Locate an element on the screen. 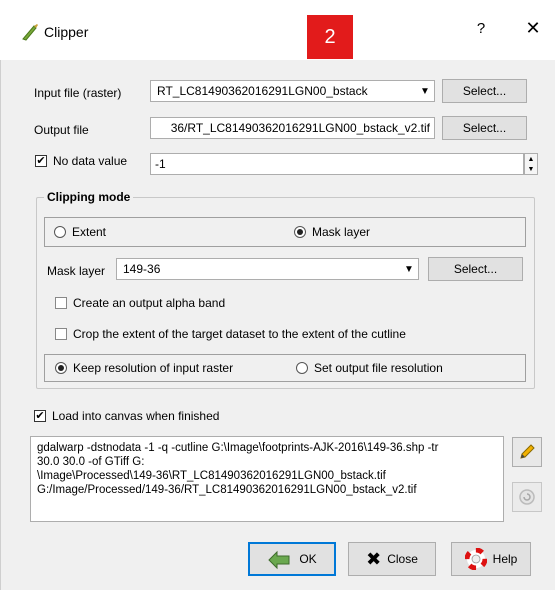  load-canvas-label: Load into canvas when finished is located at coordinates (136, 416).